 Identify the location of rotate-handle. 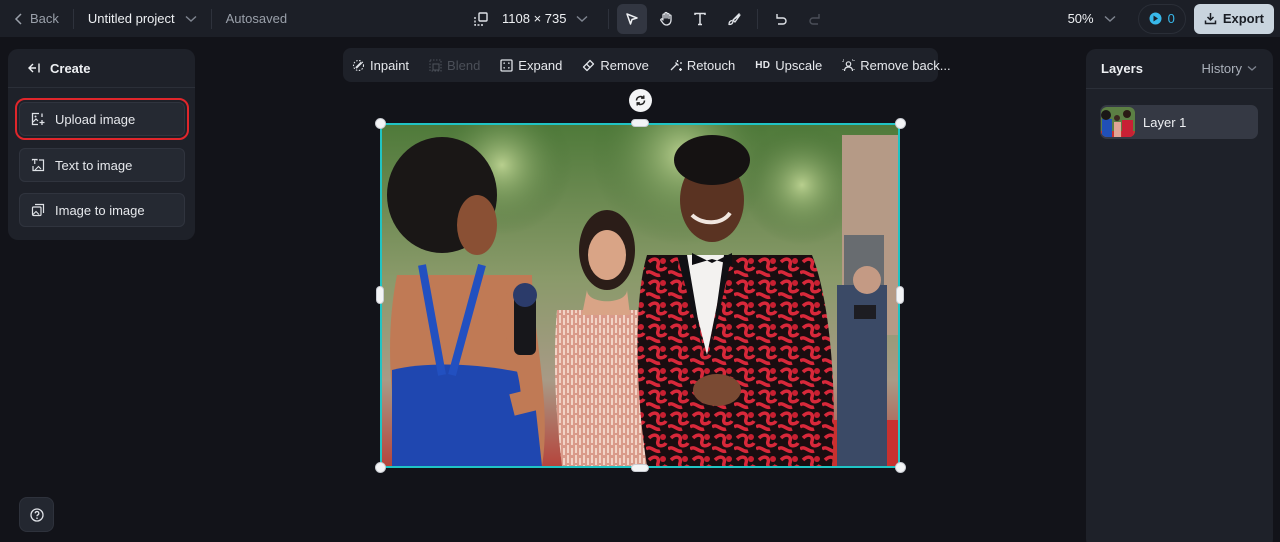
(640, 100).